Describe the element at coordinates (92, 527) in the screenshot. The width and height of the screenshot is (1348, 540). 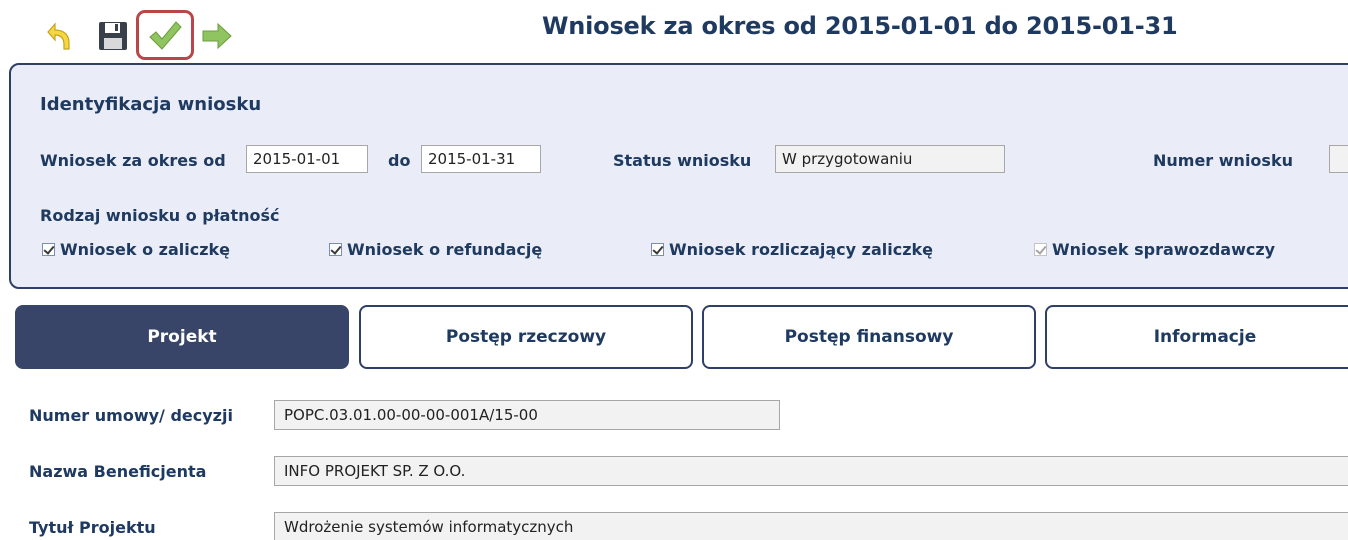
I see `project-title-label: Tytuł Projektu` at that location.